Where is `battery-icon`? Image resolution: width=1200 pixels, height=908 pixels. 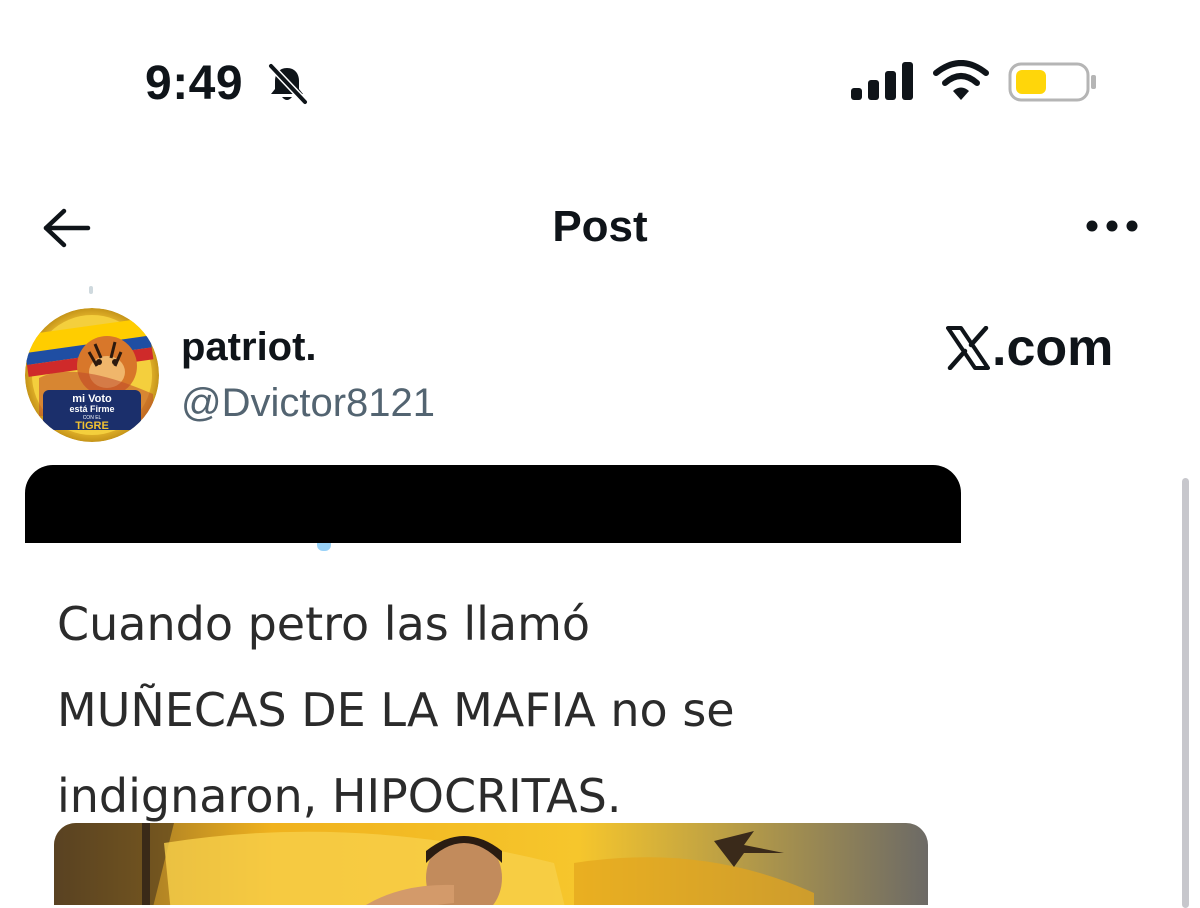 battery-icon is located at coordinates (1052, 82).